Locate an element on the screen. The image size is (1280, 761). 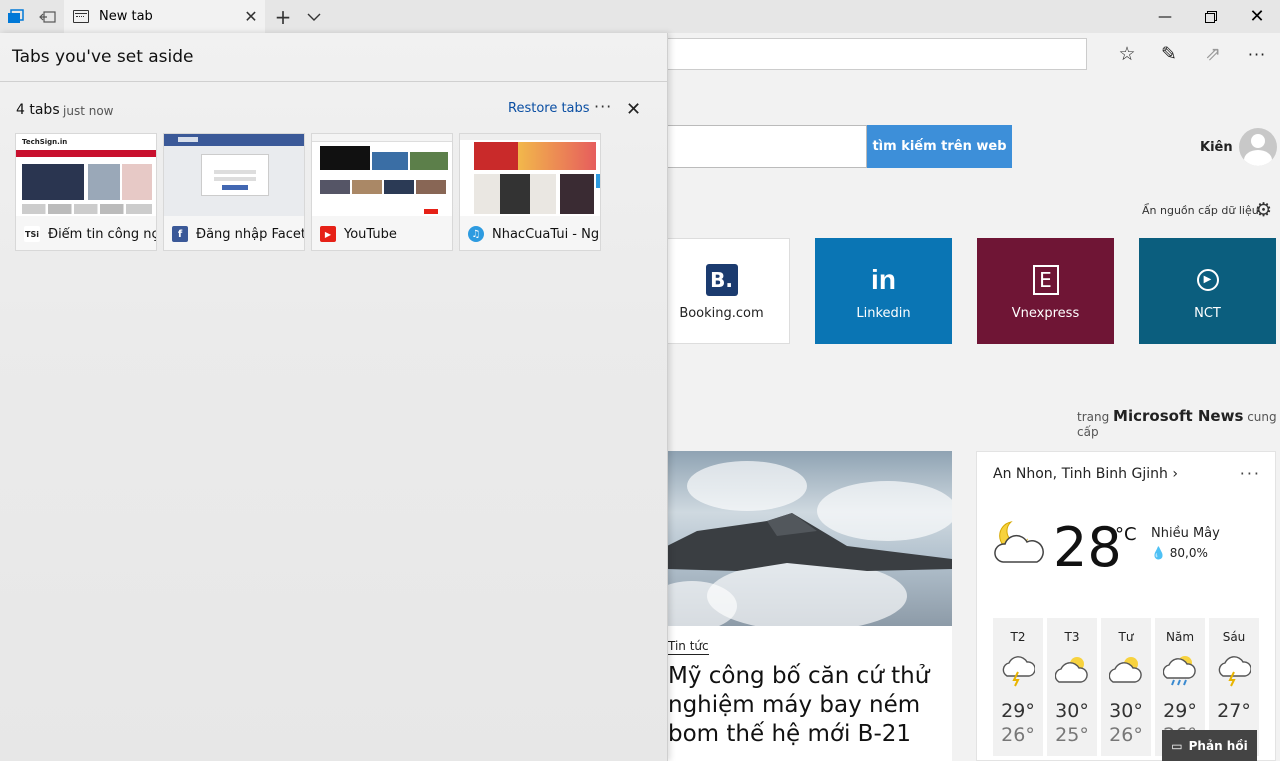
weather-location-text: An Nhon, Tinh Binh Gjinh is located at coordinates (1080, 474).